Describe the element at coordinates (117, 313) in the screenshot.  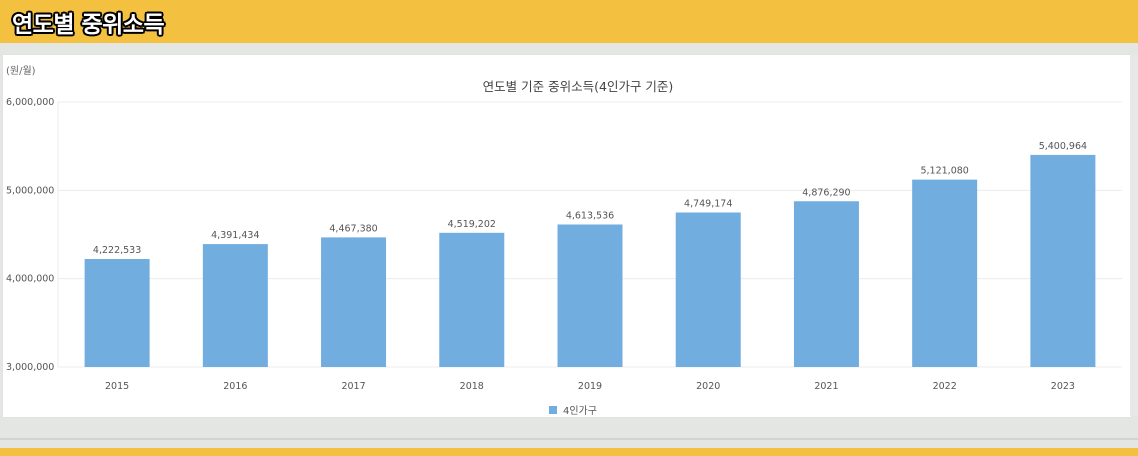
I see `bar-2015` at that location.